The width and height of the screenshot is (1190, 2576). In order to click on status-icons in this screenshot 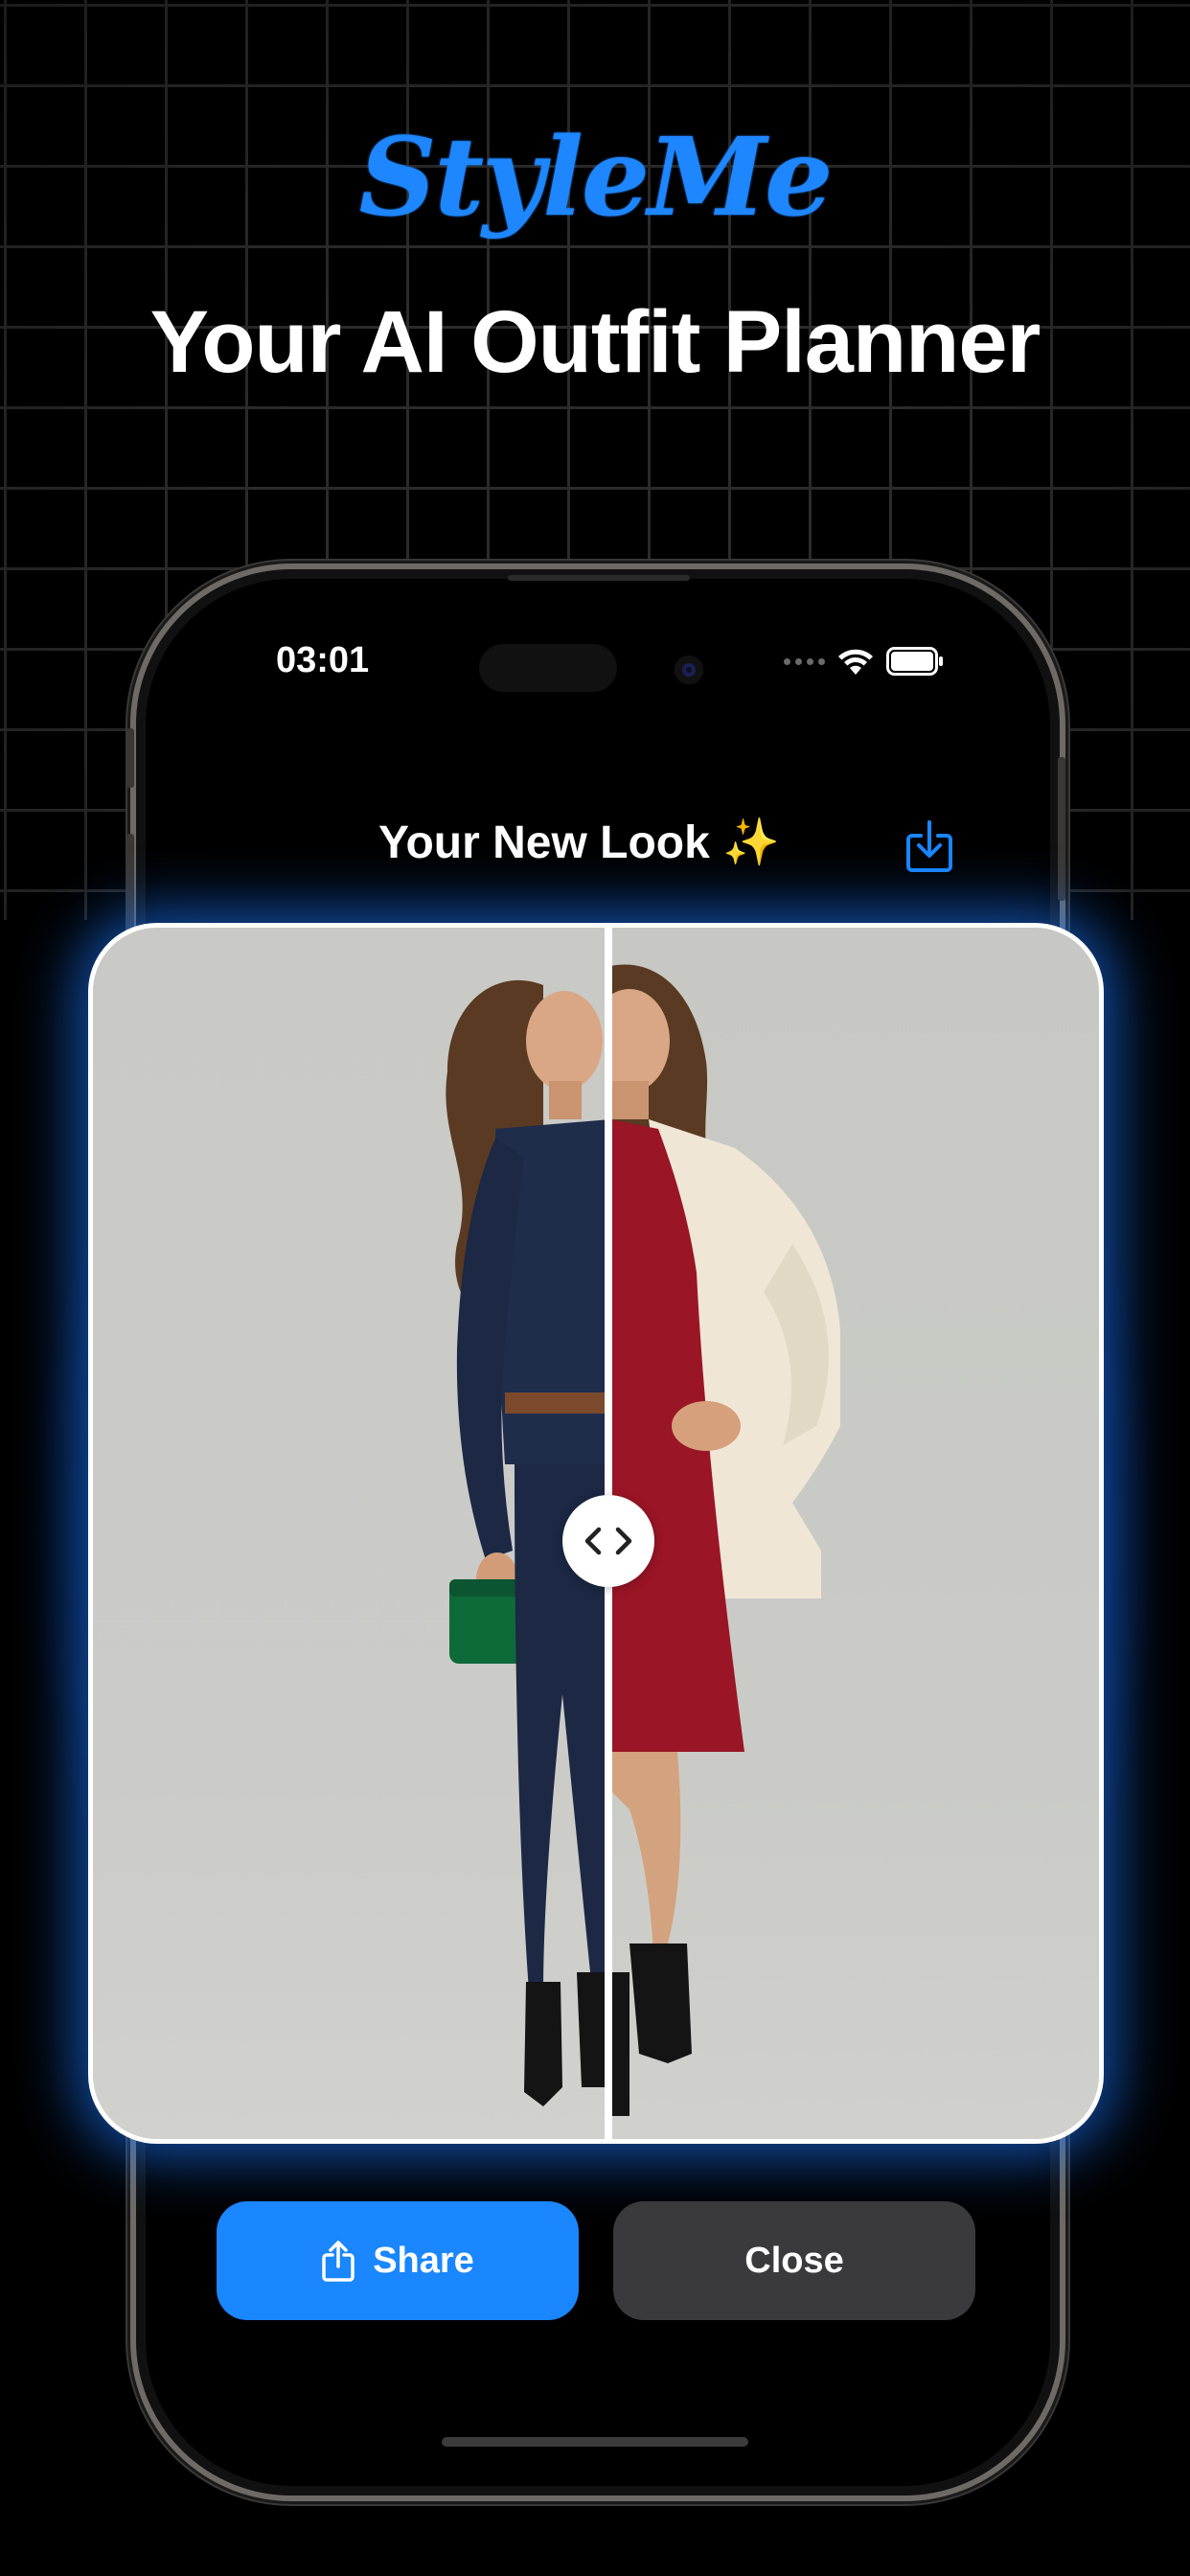, I will do `click(864, 661)`.